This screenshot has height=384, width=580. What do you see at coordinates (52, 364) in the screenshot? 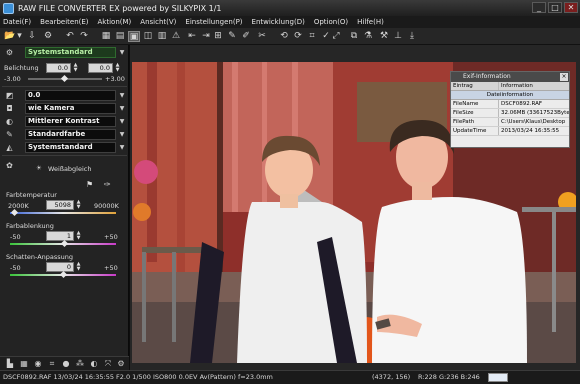
I see `crop-tool-icon: ⌗` at bounding box center [52, 364].